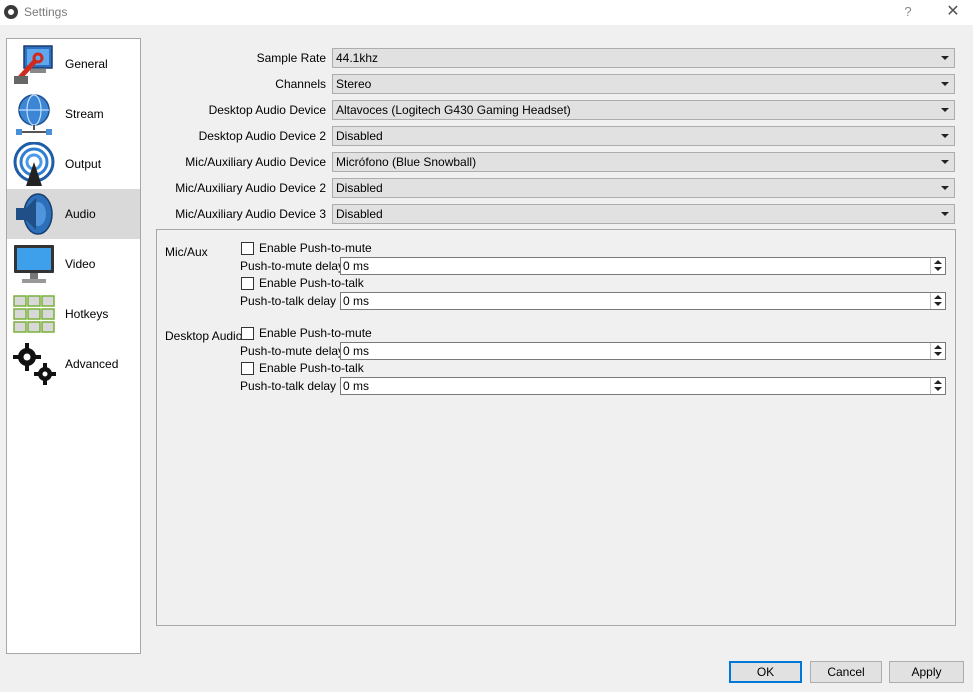  I want to click on sample-rate-dropdown: 44.1khz, so click(643, 58).